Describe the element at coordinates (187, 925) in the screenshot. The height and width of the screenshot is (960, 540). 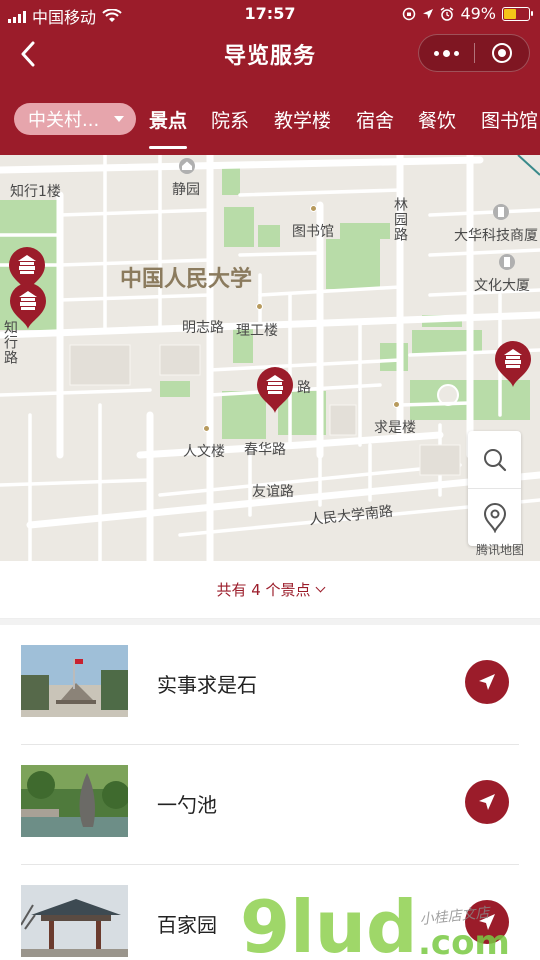
I see `spot-name: 百家园` at that location.